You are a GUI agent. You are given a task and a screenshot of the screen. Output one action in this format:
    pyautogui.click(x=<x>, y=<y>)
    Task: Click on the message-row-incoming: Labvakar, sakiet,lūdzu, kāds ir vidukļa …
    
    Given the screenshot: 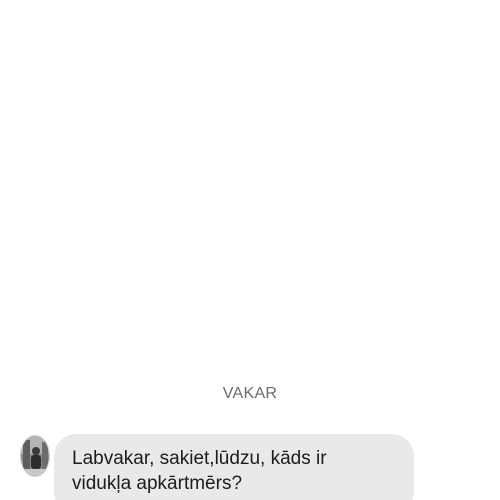 What is the action you would take?
    pyautogui.click(x=260, y=467)
    